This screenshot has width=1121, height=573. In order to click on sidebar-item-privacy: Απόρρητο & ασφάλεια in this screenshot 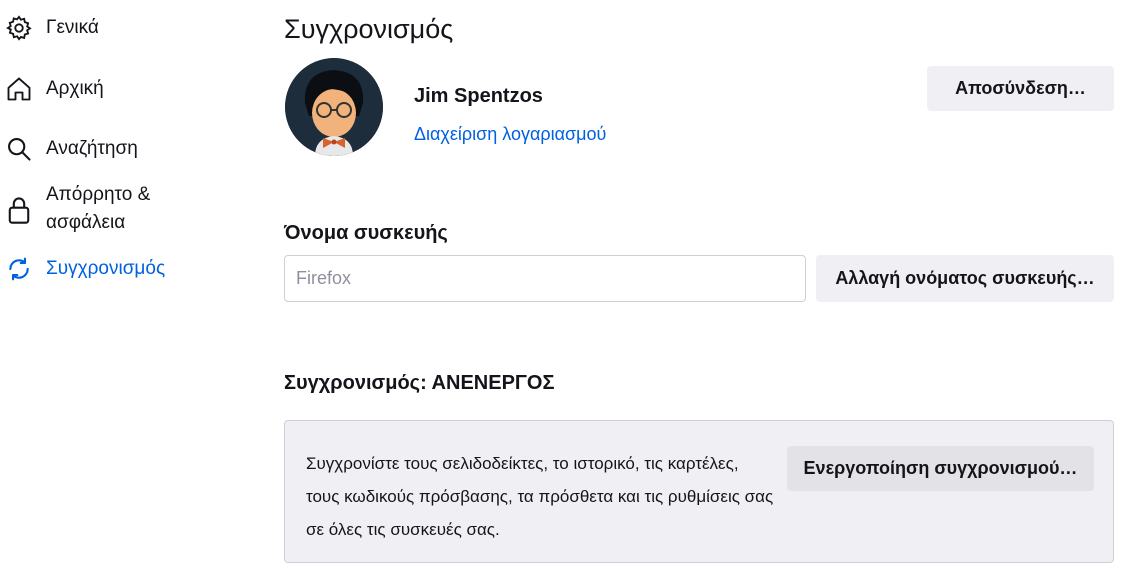, I will do `click(95, 209)`.